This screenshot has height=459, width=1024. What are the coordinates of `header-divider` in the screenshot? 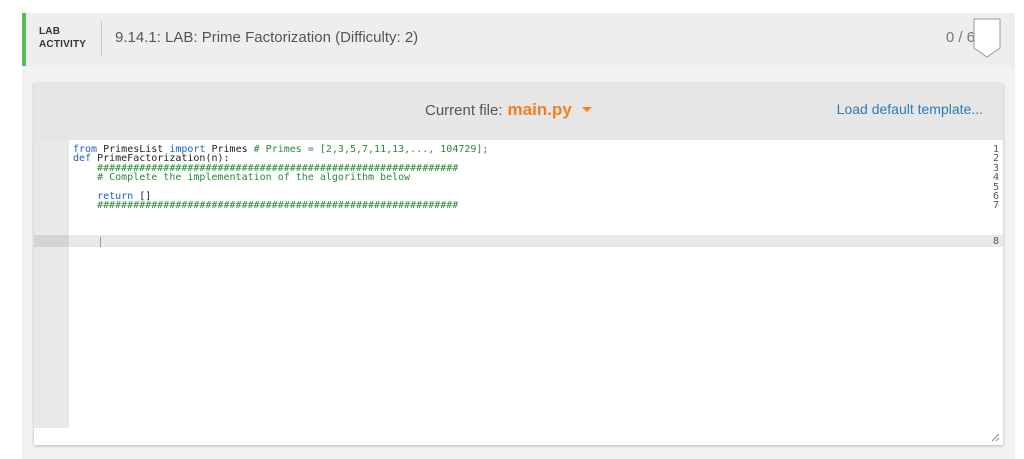 It's located at (101, 39).